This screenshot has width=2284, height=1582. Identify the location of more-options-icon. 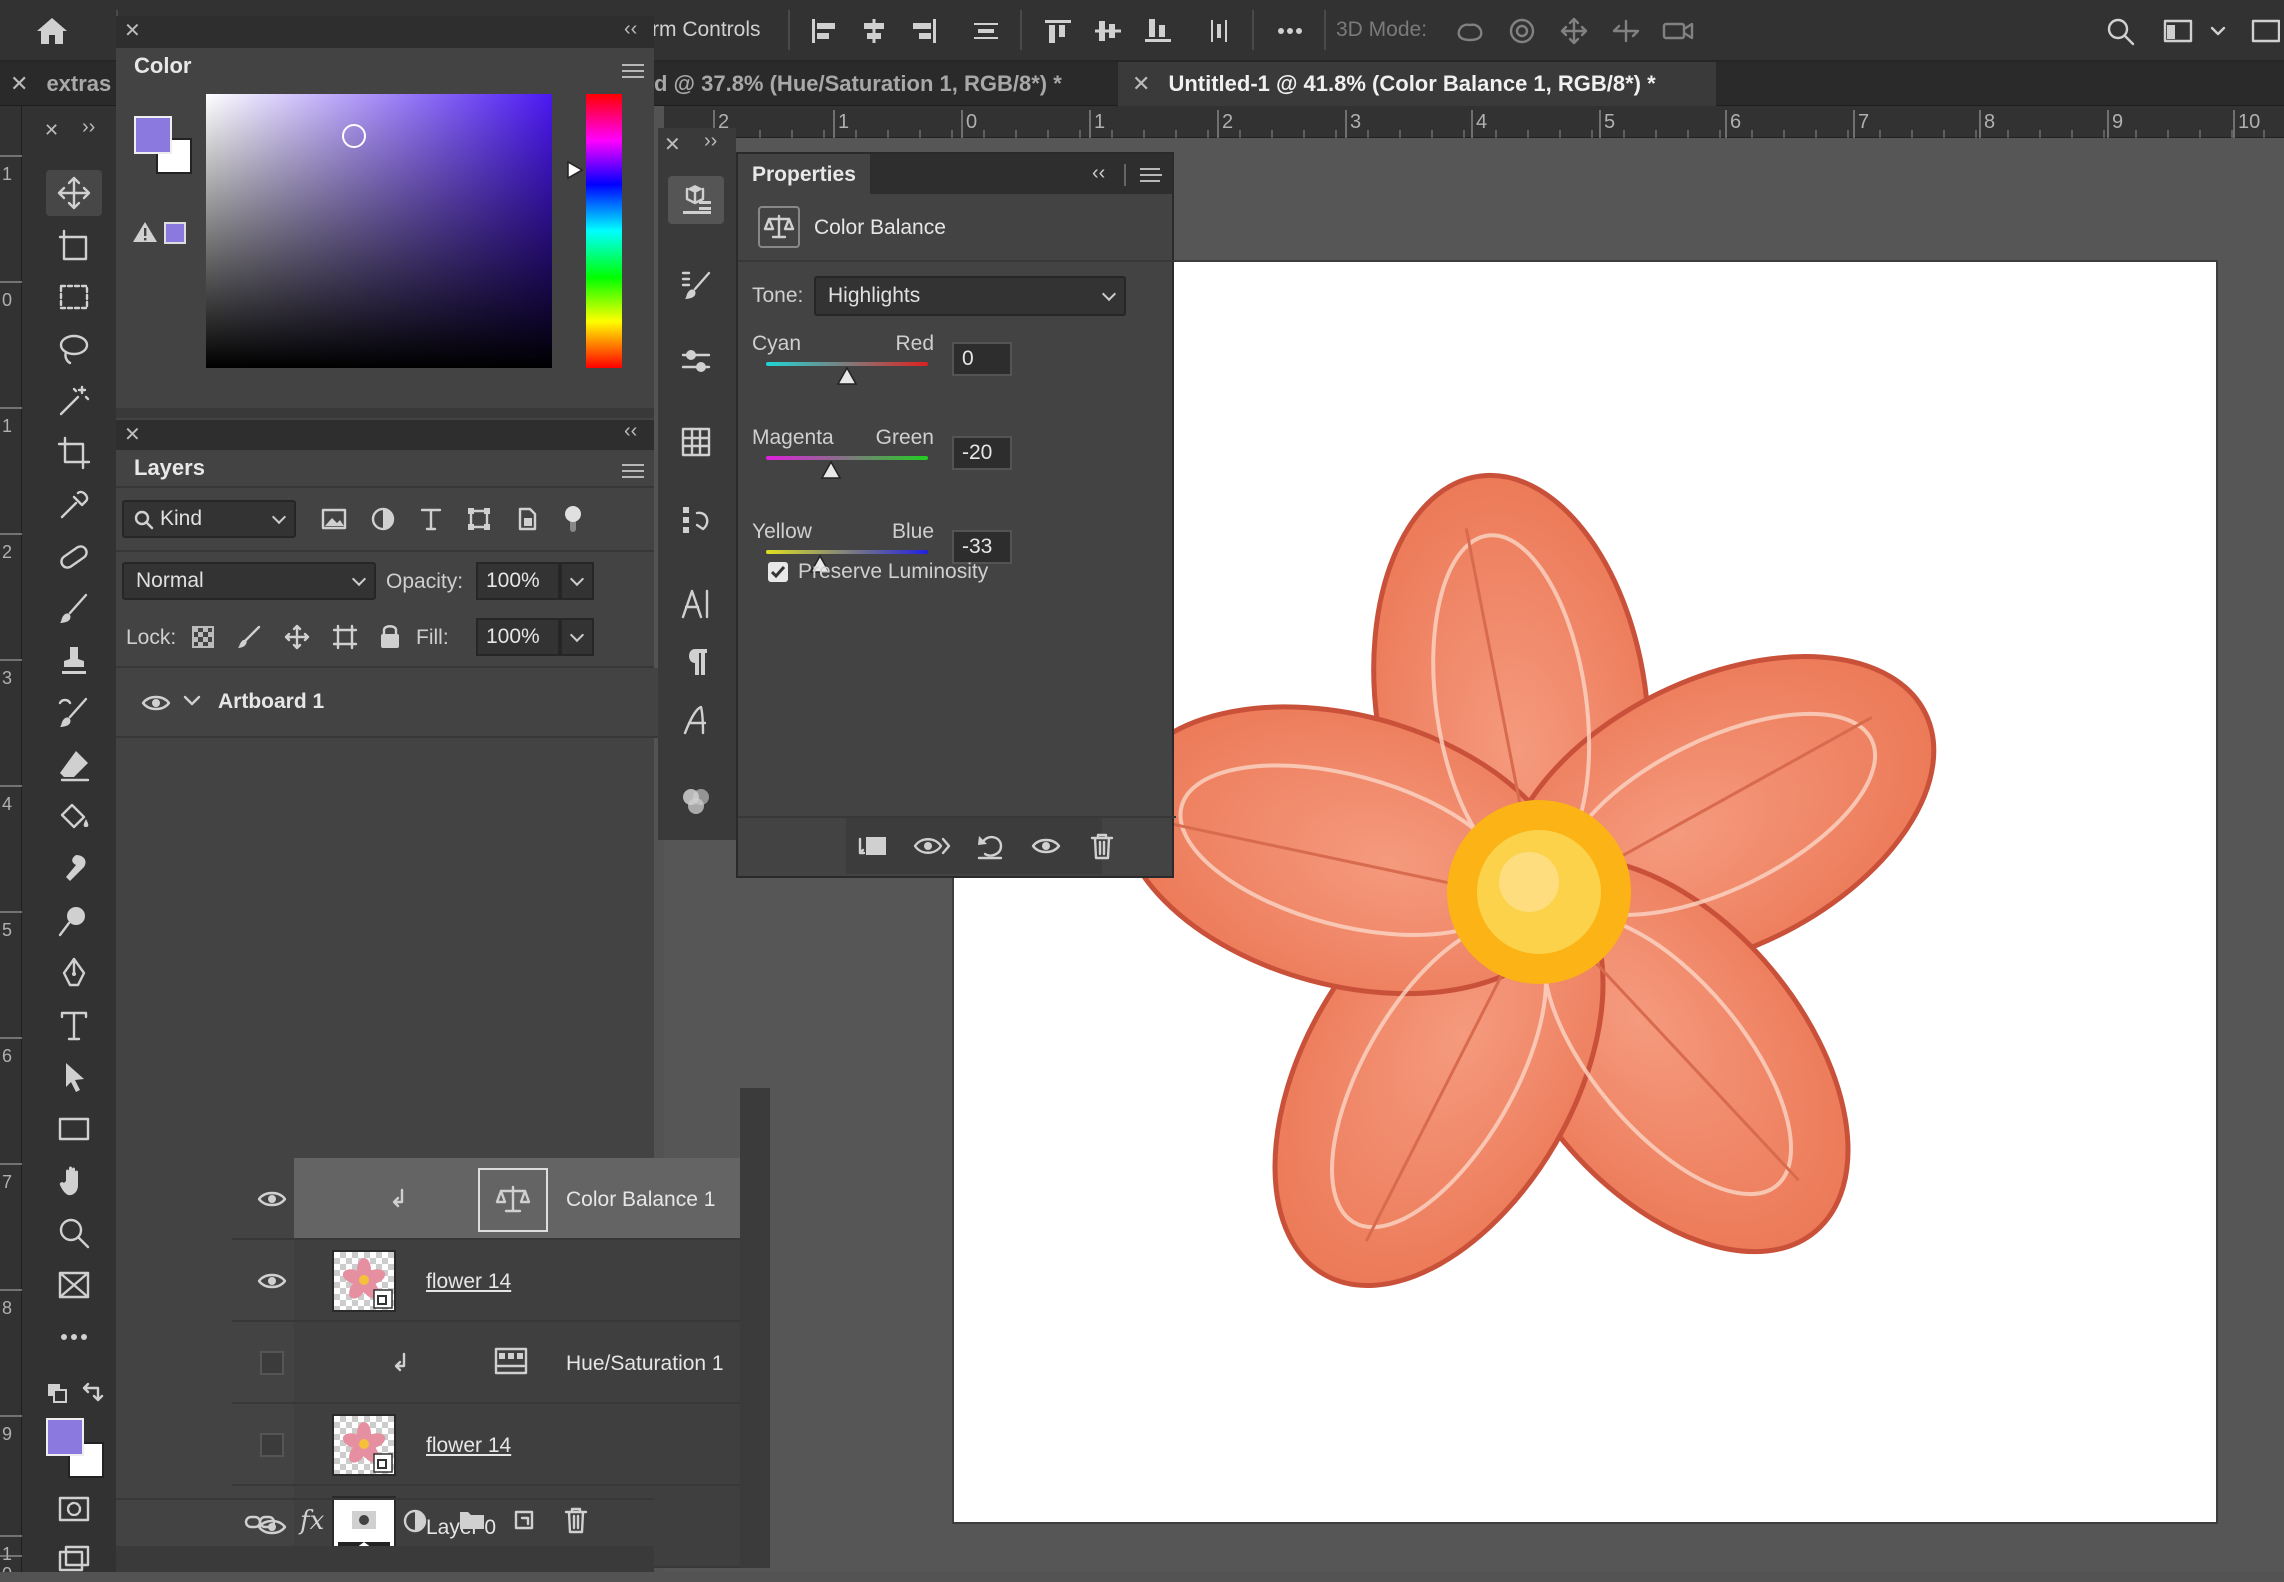
(1290, 31).